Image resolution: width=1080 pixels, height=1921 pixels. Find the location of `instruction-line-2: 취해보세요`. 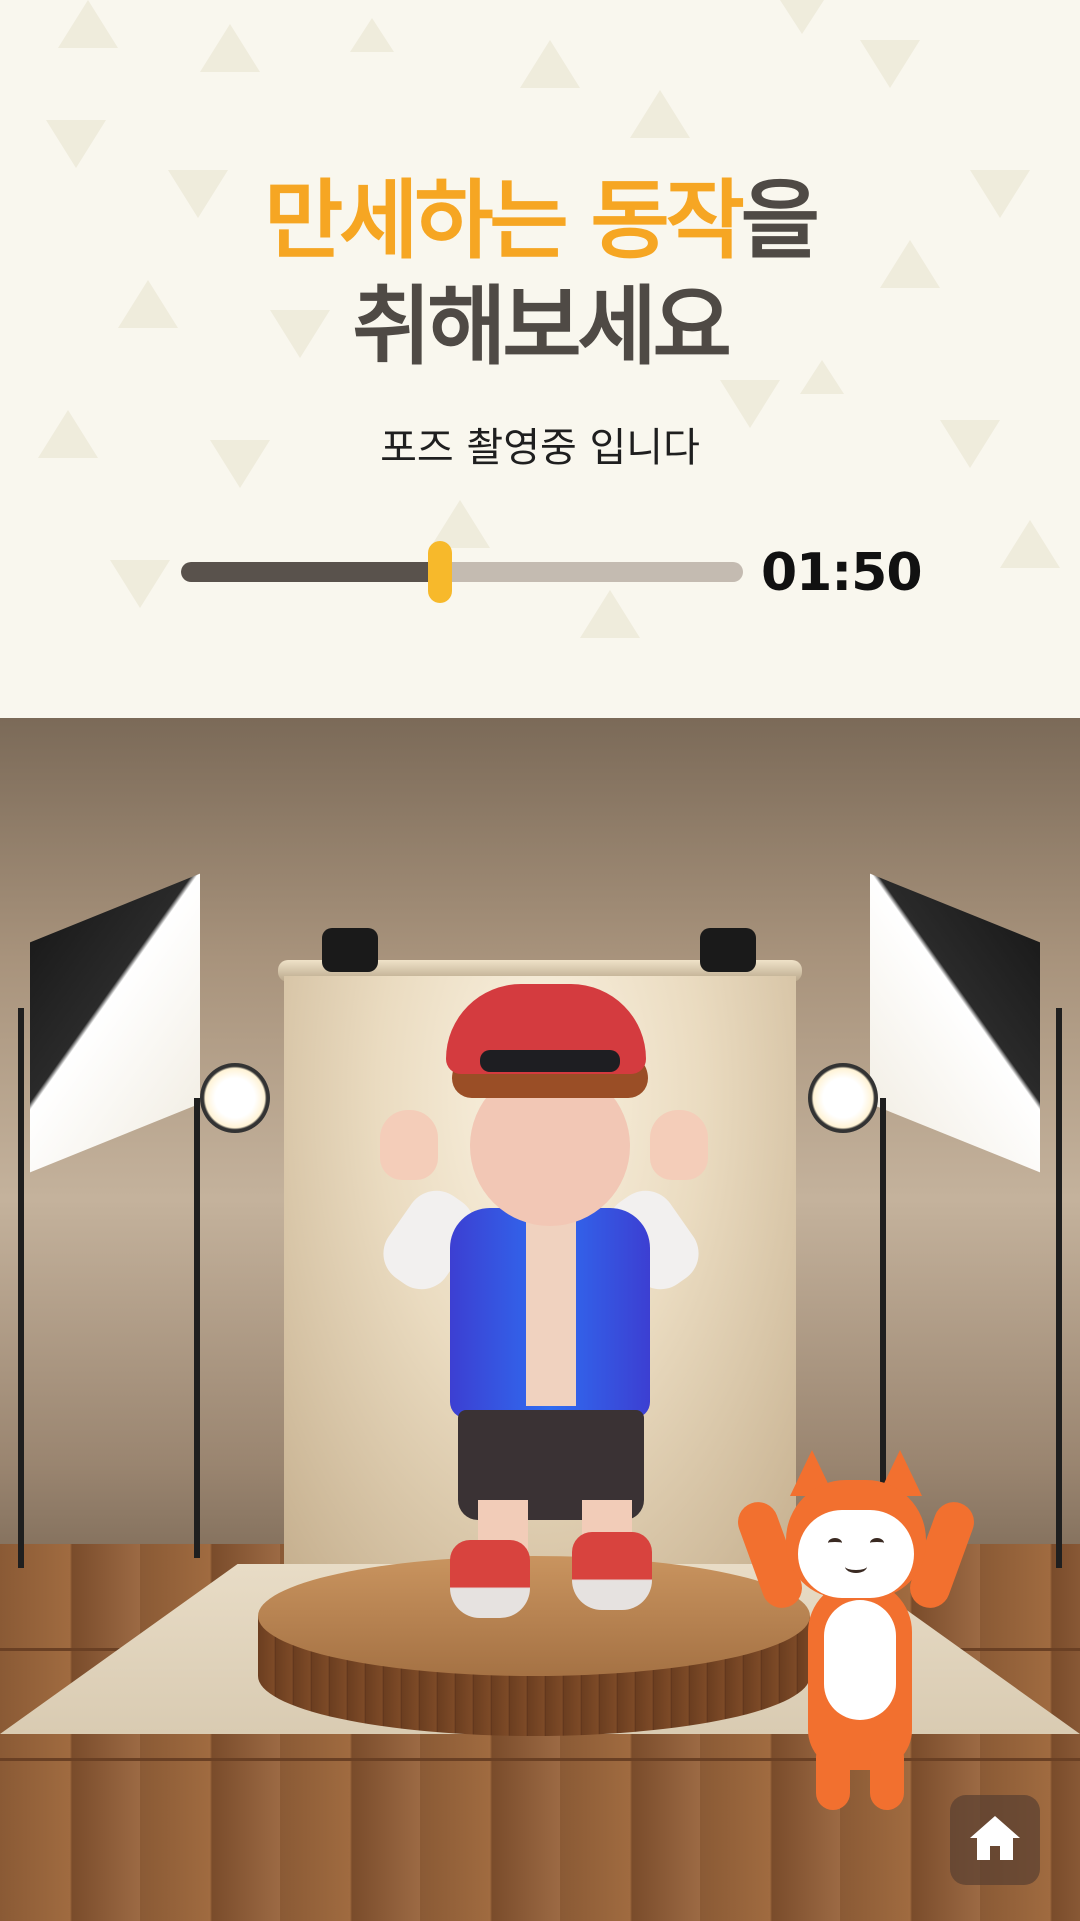

instruction-line-2: 취해보세요 is located at coordinates (542, 327).